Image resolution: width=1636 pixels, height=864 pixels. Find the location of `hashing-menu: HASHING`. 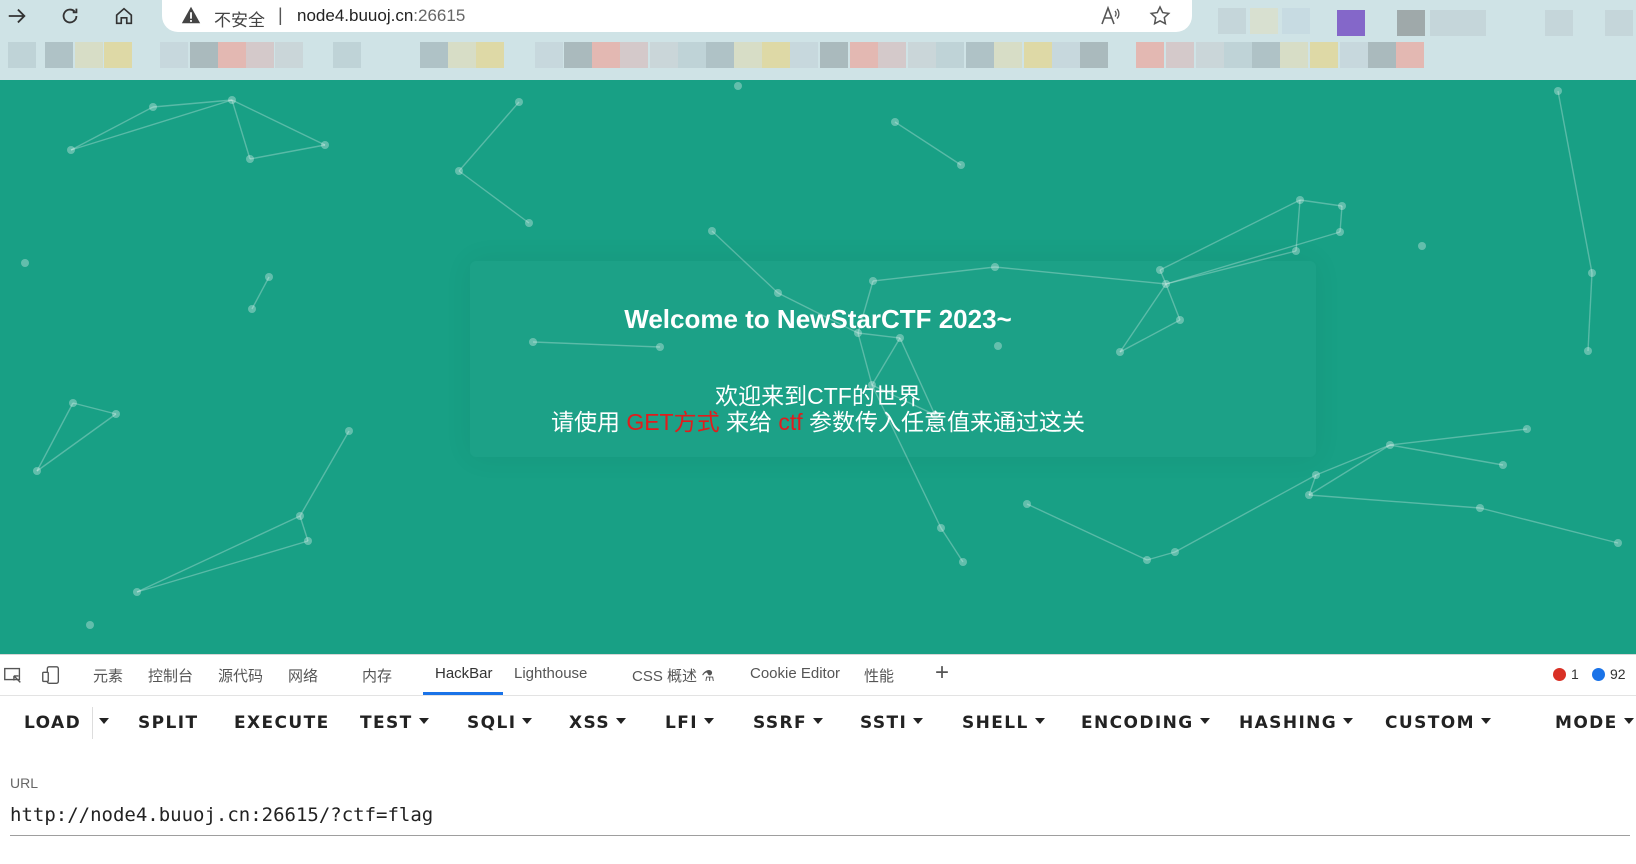

hashing-menu: HASHING is located at coordinates (1296, 723).